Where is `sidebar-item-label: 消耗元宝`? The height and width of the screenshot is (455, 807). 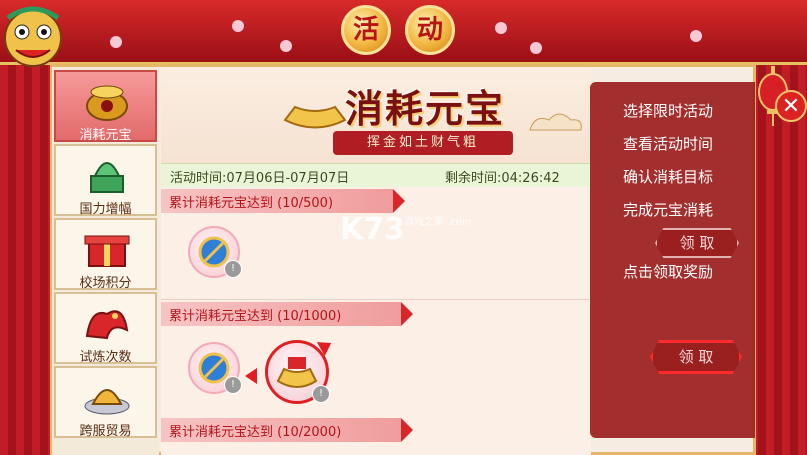 sidebar-item-label: 消耗元宝 is located at coordinates (105, 135).